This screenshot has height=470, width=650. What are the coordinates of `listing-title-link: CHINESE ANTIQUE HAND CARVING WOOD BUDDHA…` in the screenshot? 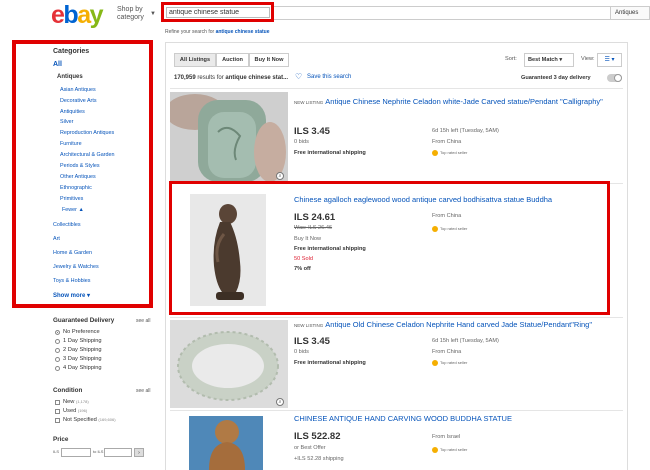 It's located at (454, 418).